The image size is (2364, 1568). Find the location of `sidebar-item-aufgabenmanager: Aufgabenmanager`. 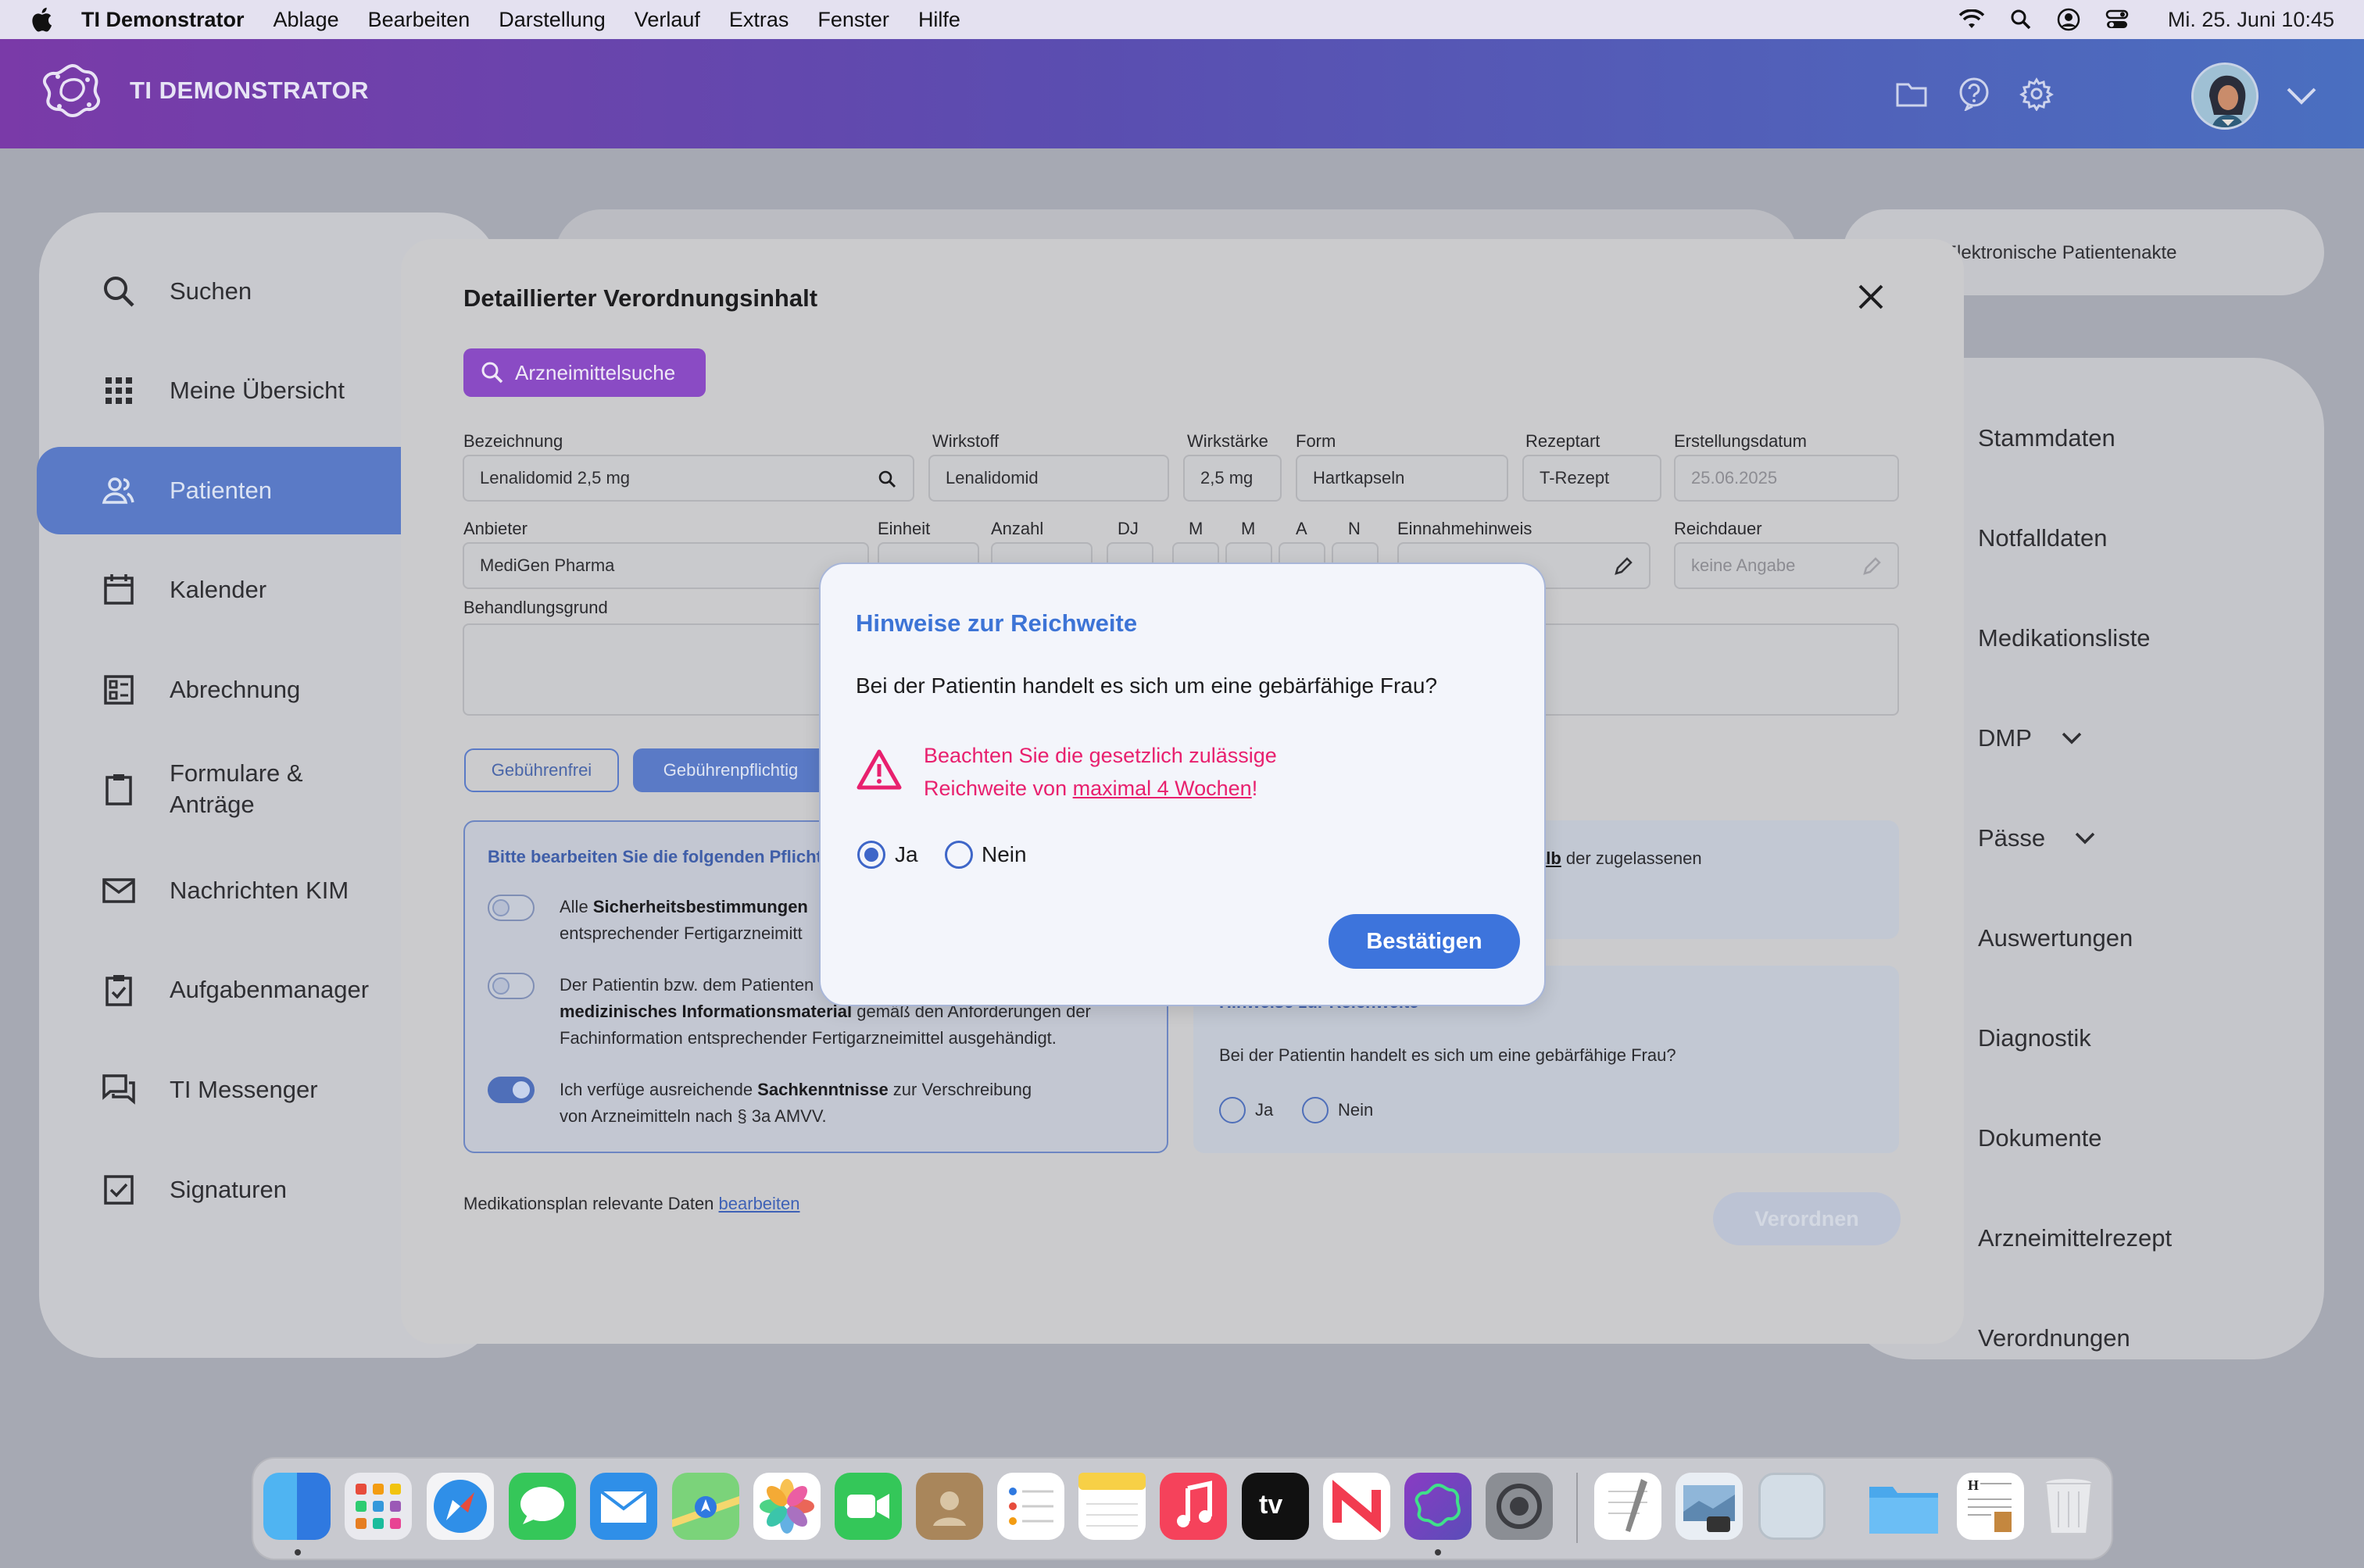

sidebar-item-aufgabenmanager: Aufgabenmanager is located at coordinates (221, 990).